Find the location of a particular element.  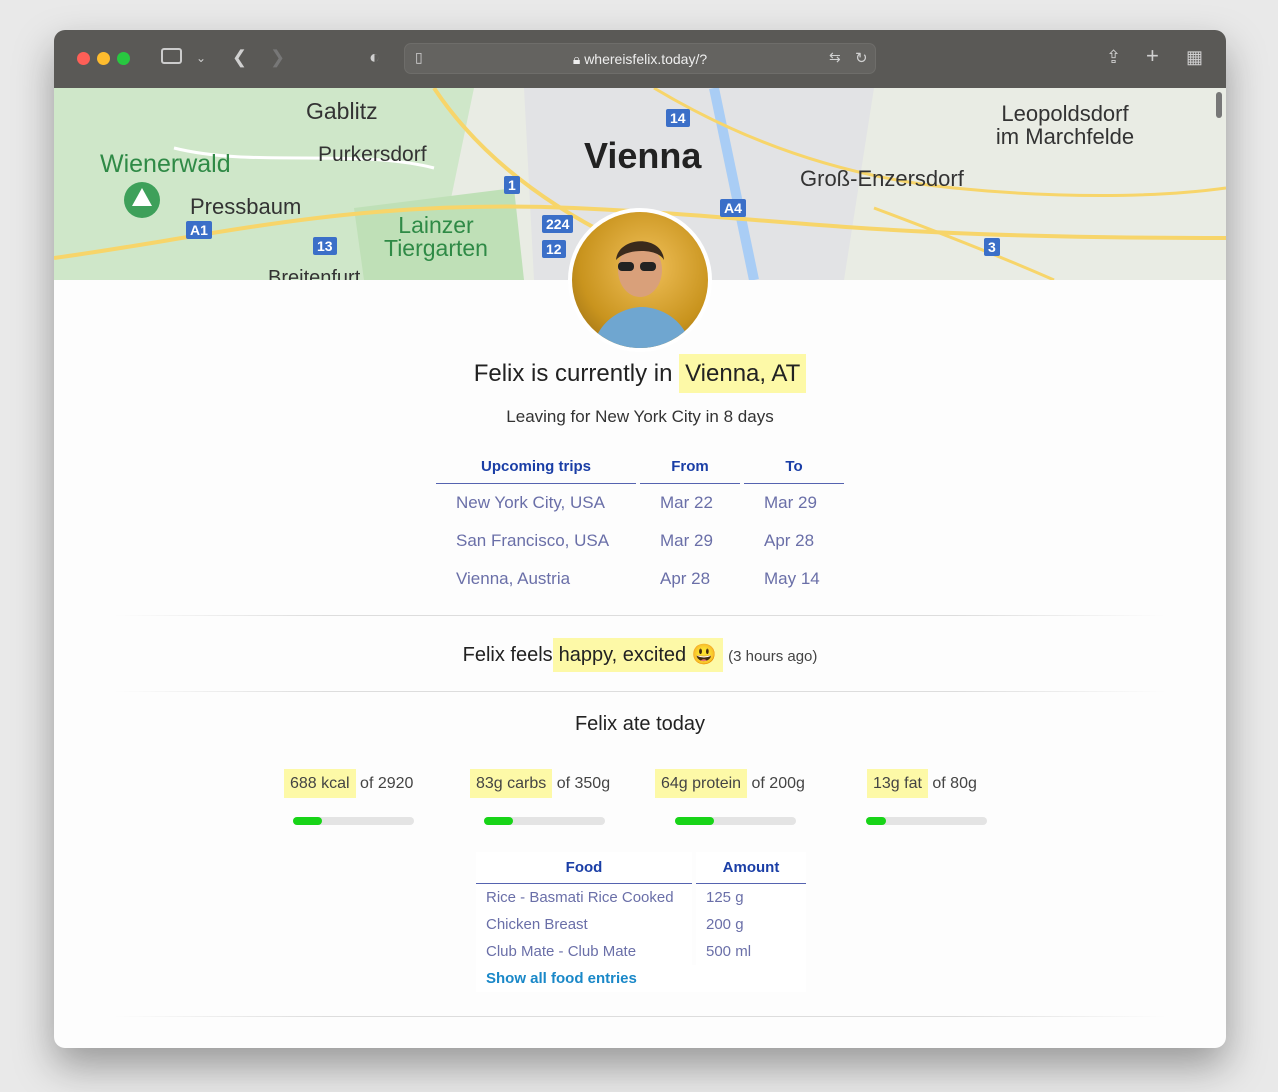

road-shield: 1 is located at coordinates (512, 185).